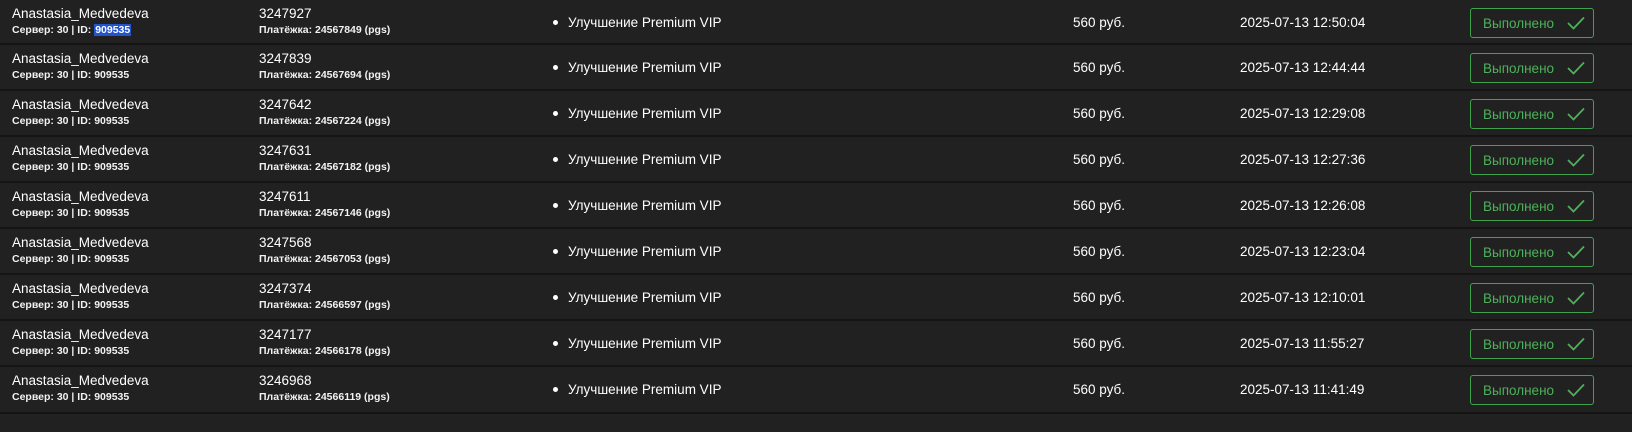 This screenshot has width=1632, height=432. What do you see at coordinates (324, 296) in the screenshot?
I see `order-cell: 3247374 Платёжка: 24566597 (pgs)` at bounding box center [324, 296].